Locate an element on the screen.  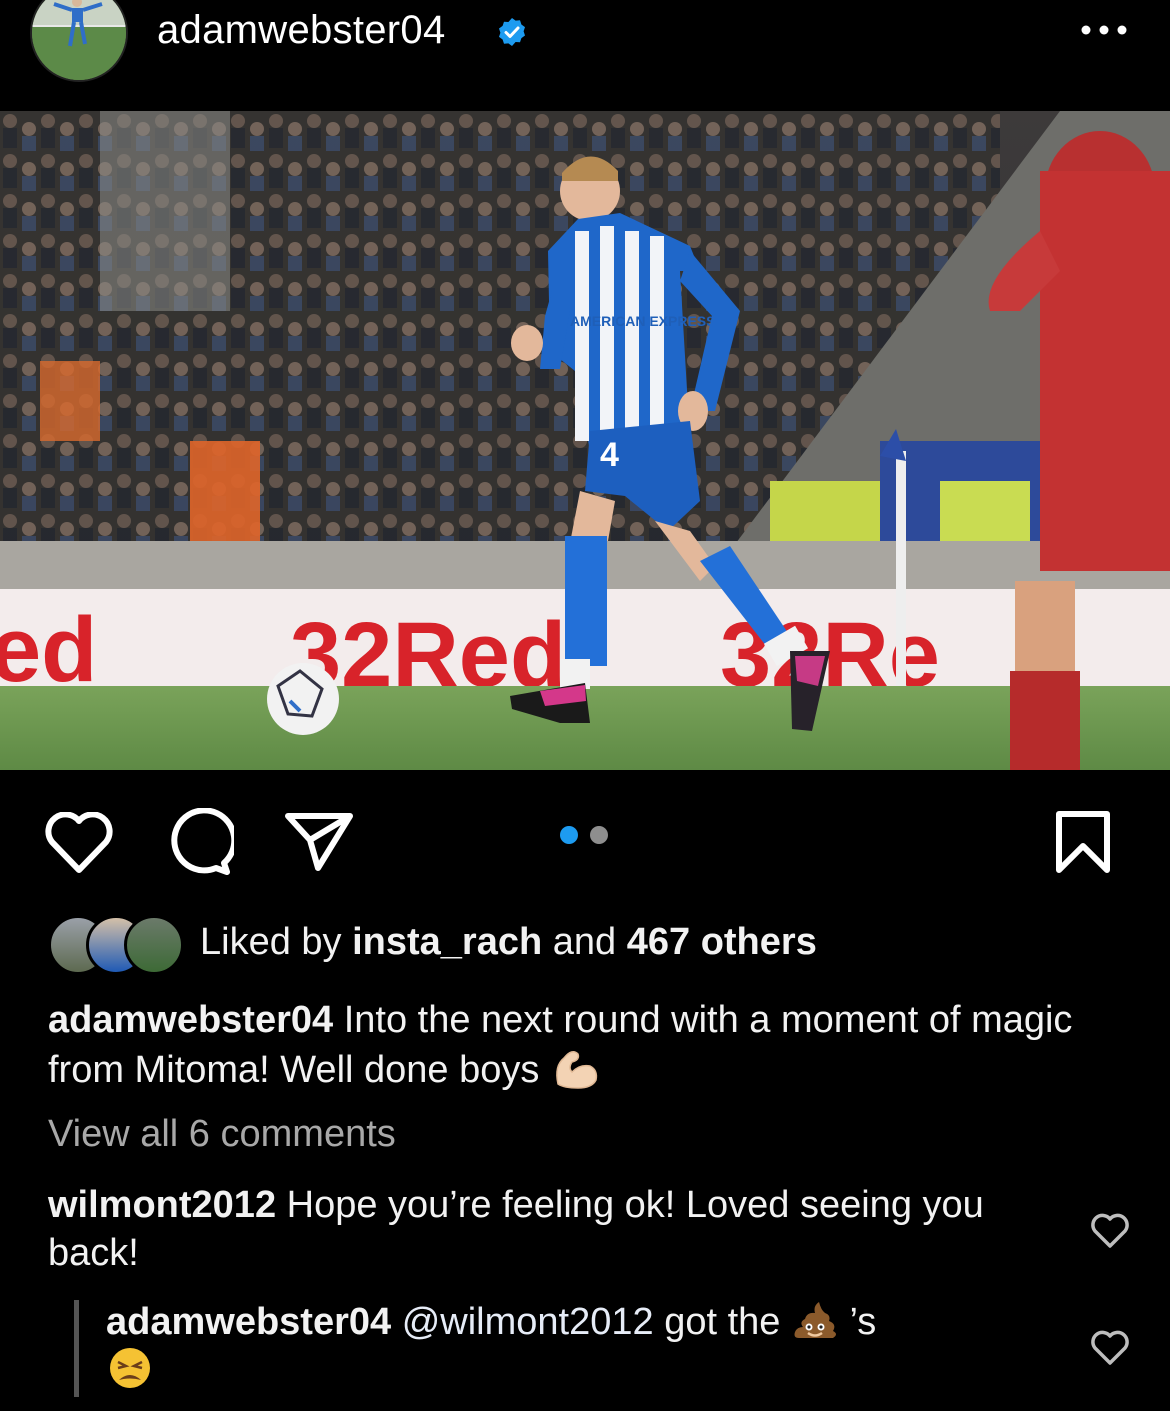
reply-thread-line is located at coordinates (76, 1348).